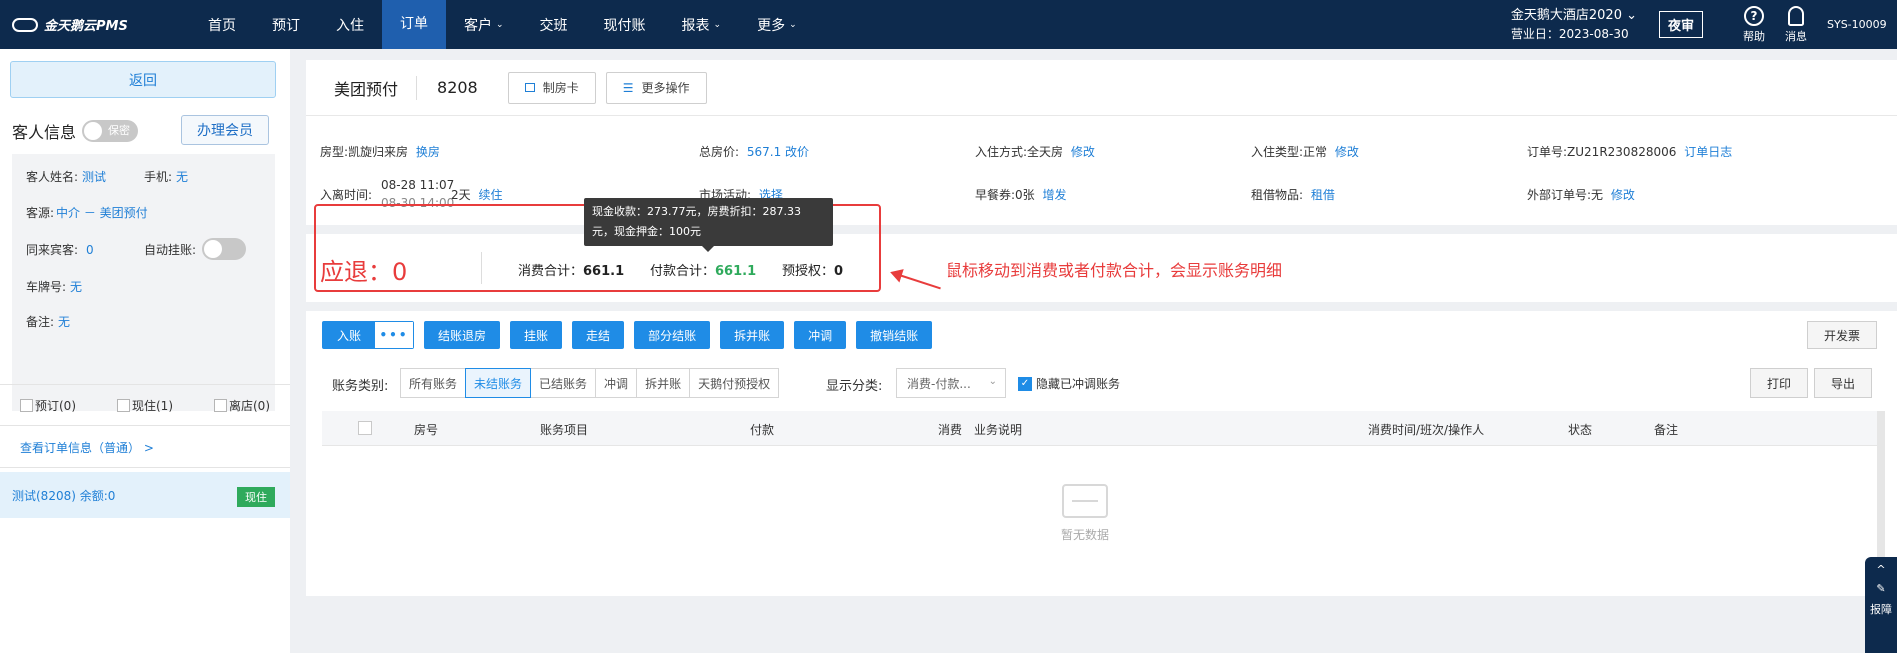 The image size is (1897, 653). What do you see at coordinates (195, 249) in the screenshot?
I see `auto-hang-row: 自动挂账:` at bounding box center [195, 249].